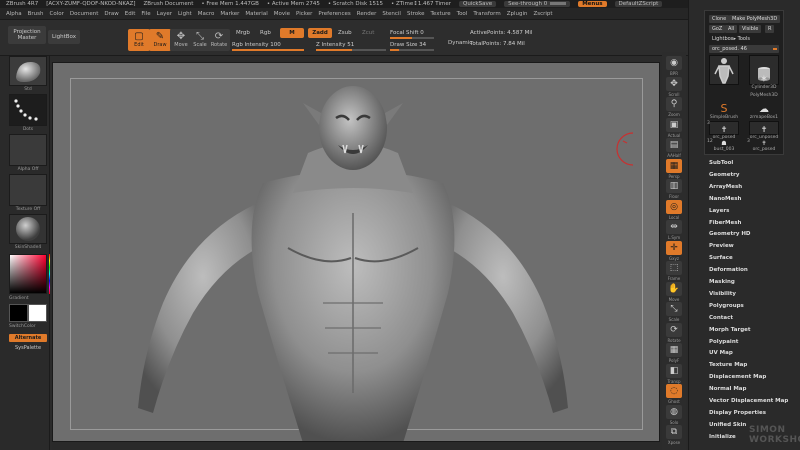 The width and height of the screenshot is (800, 450). Describe the element at coordinates (412, 33) in the screenshot. I see `focal-shift-slider: Focal Shift 0` at that location.